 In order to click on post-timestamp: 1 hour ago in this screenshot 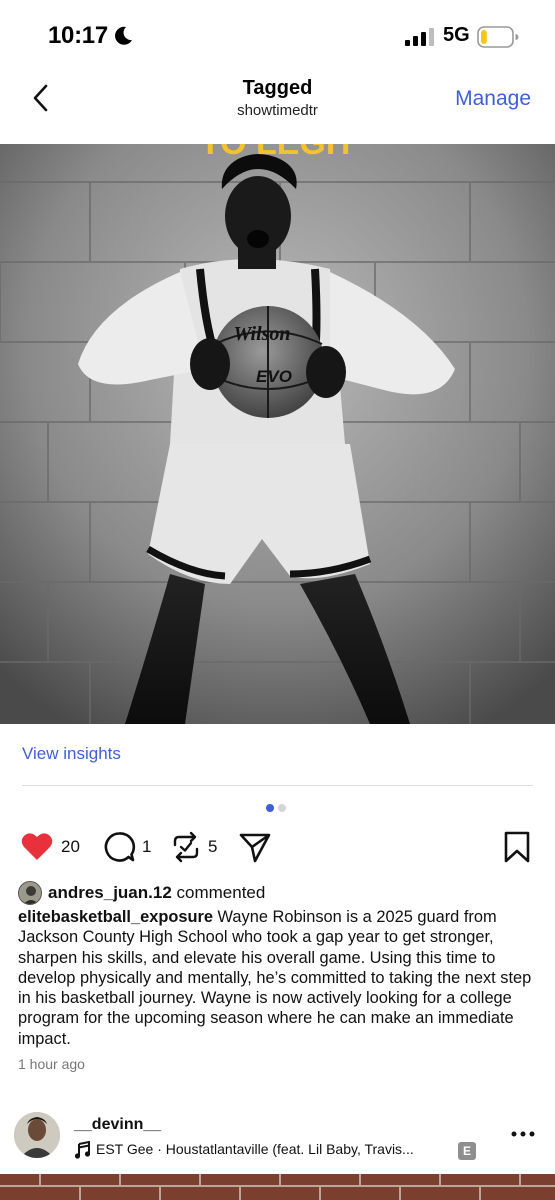, I will do `click(51, 1064)`.